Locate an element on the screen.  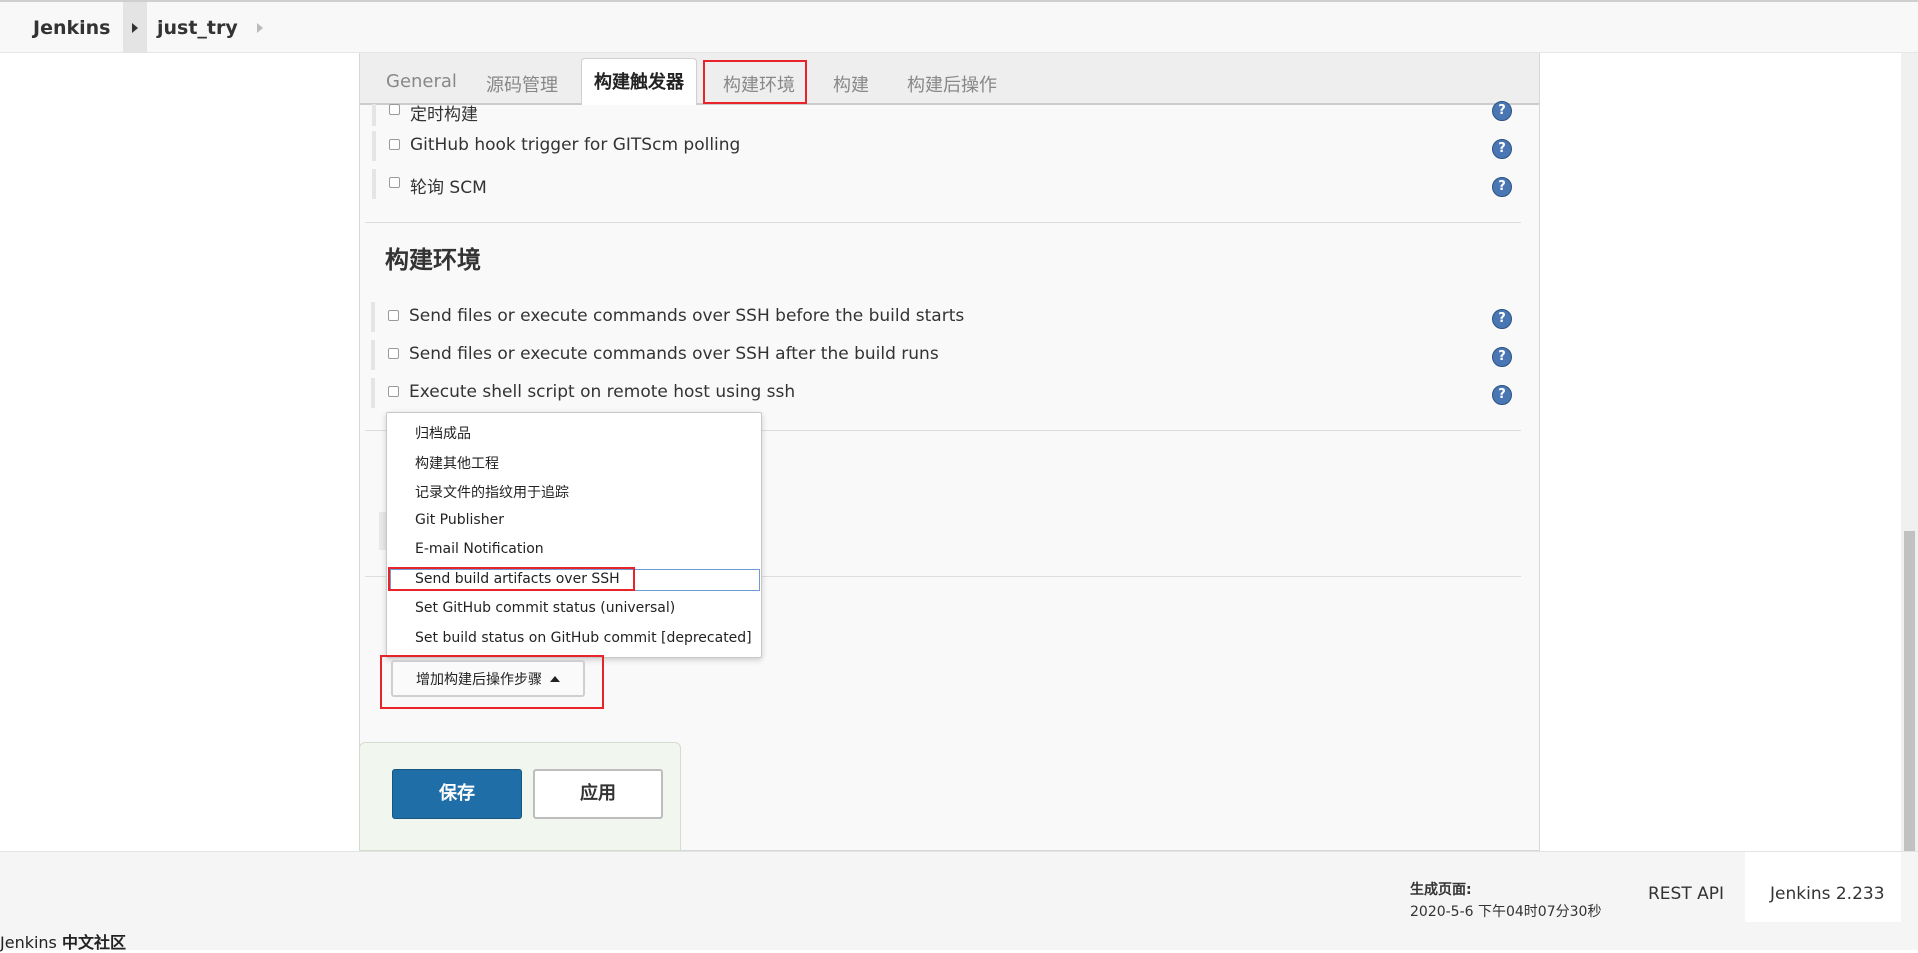
menu-item-archive-artifacts: 归档成品 is located at coordinates (443, 433).